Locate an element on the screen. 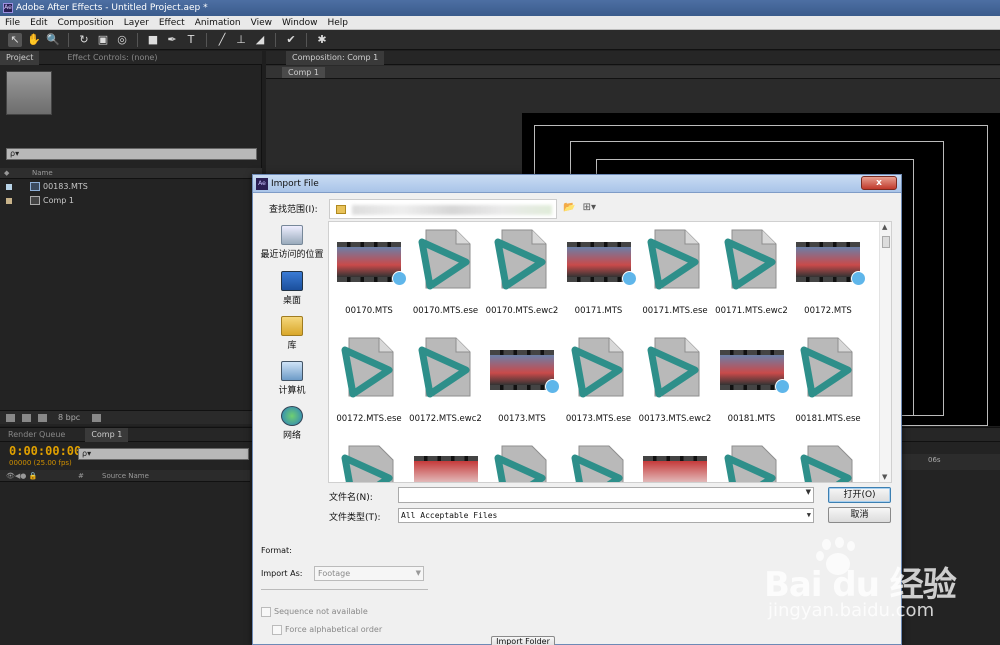 The height and width of the screenshot is (645, 1000). pan-behind-tool-icon: ◎ is located at coordinates (122, 40).